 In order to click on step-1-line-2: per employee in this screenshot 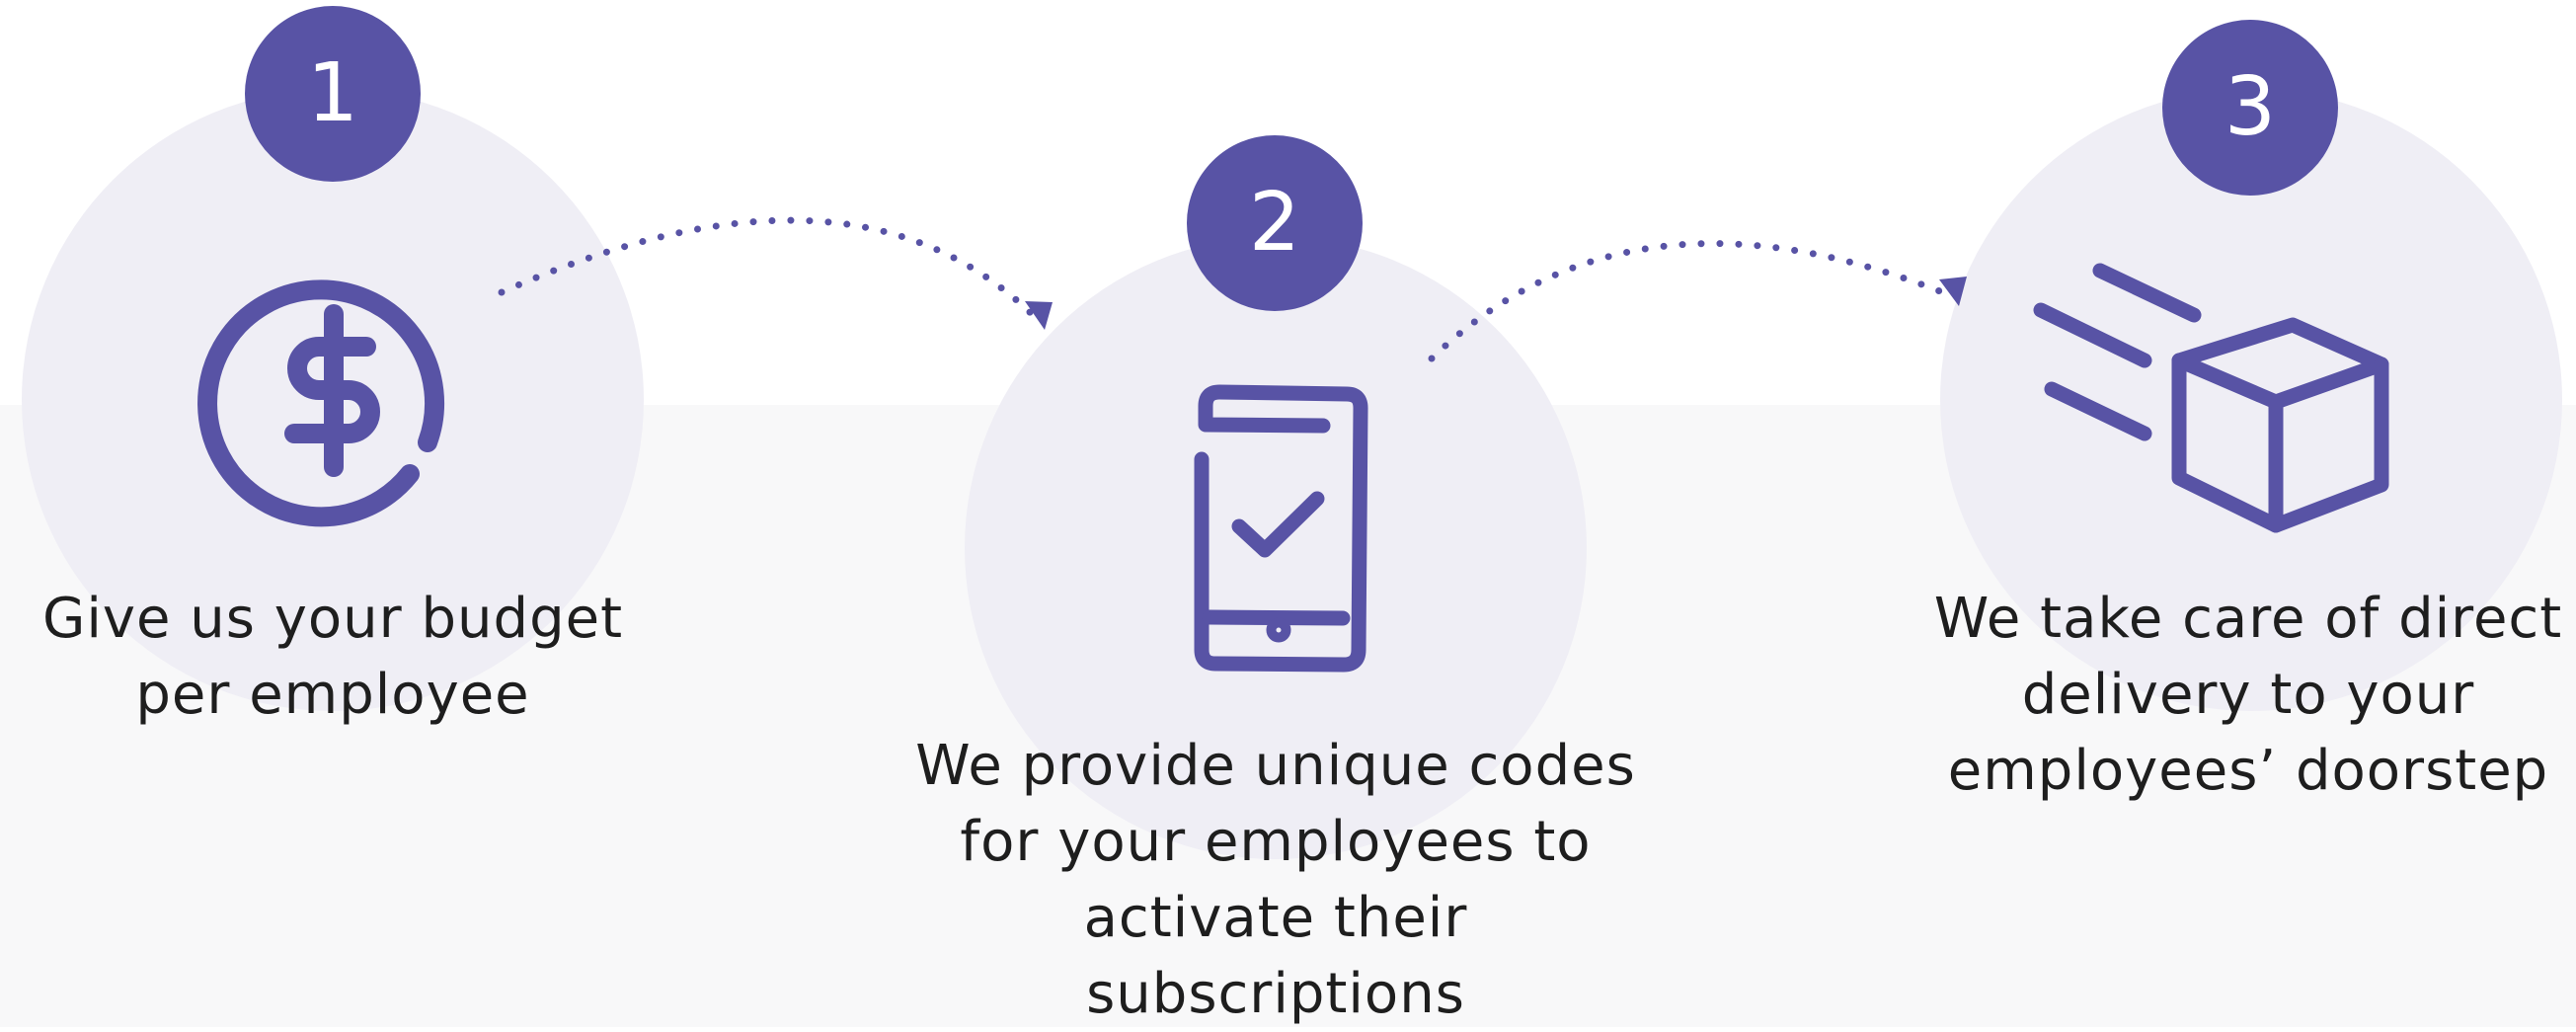, I will do `click(332, 695)`.